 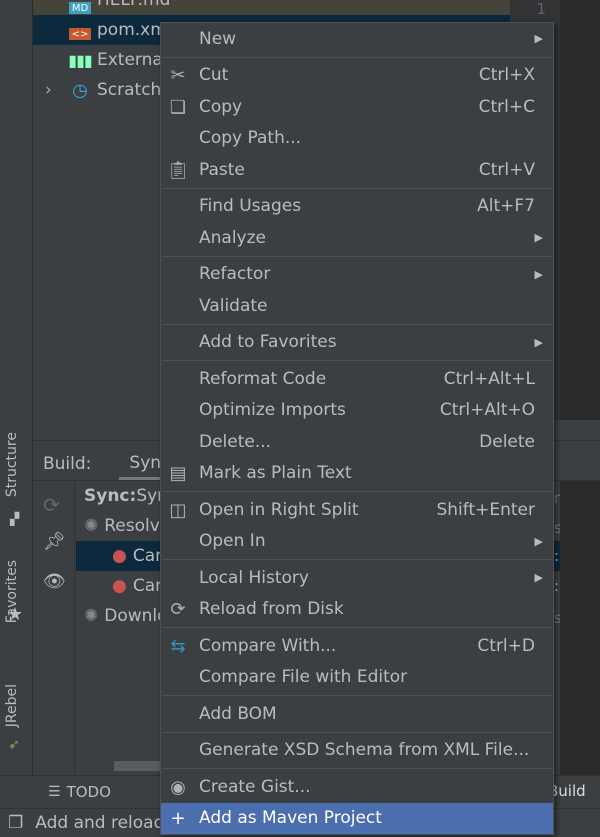 I want to click on menu-item-label: Analyze, so click(x=232, y=237).